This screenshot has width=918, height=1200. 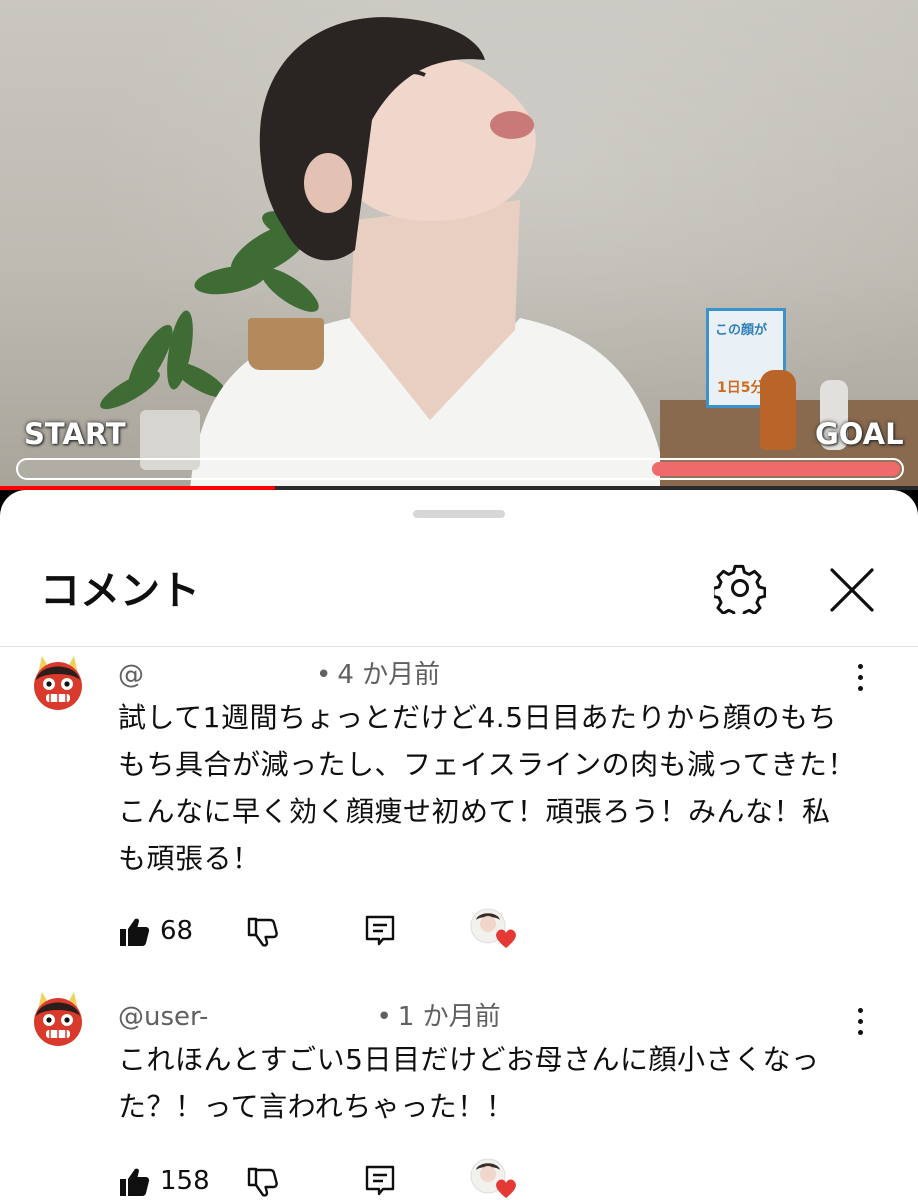 What do you see at coordinates (120, 591) in the screenshot?
I see `comments-title: コメント` at bounding box center [120, 591].